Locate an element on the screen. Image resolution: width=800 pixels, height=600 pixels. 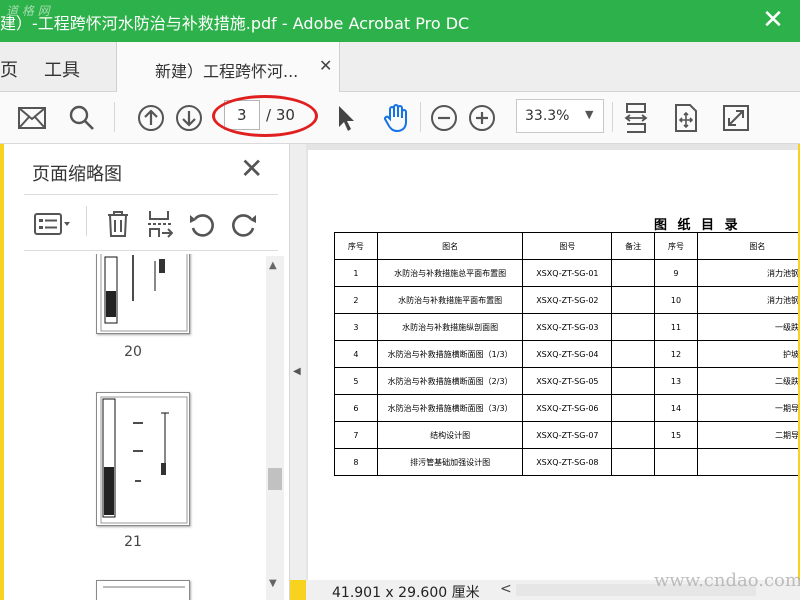
table-cell: 15 is located at coordinates (676, 435).